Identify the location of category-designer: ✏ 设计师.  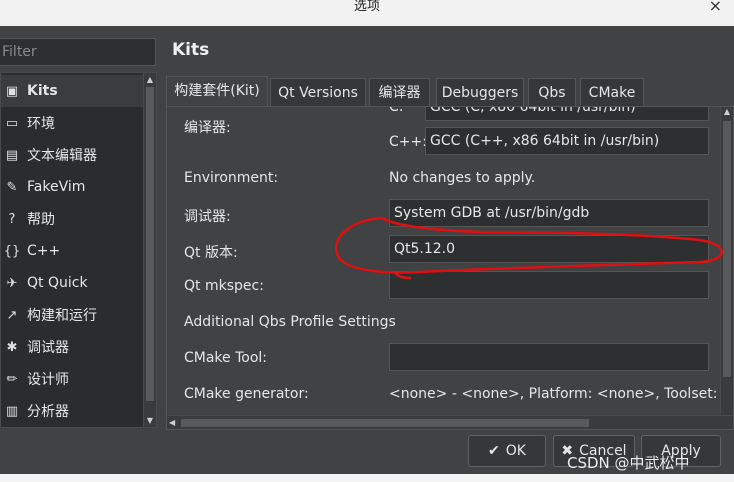
(72, 379).